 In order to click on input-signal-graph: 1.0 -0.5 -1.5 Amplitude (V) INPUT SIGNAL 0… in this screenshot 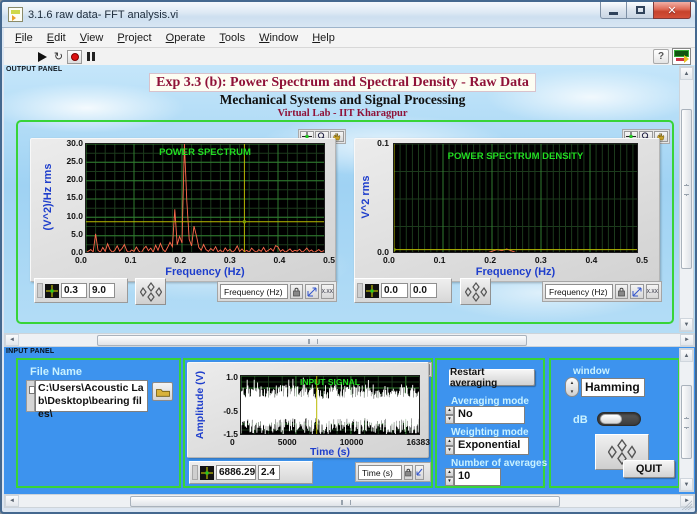, I will do `click(308, 410)`.